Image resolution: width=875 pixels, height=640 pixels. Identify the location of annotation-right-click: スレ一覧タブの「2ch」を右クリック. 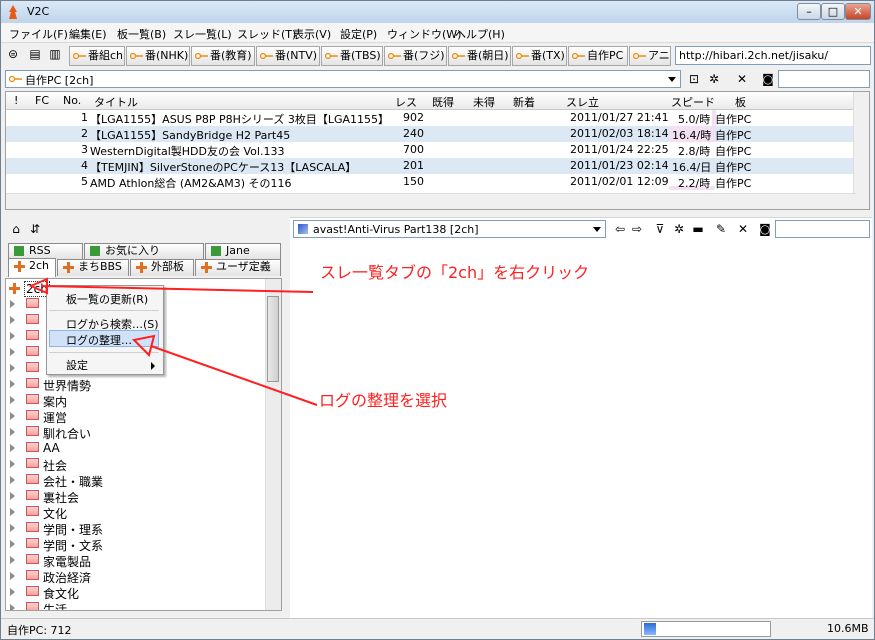
(455, 272).